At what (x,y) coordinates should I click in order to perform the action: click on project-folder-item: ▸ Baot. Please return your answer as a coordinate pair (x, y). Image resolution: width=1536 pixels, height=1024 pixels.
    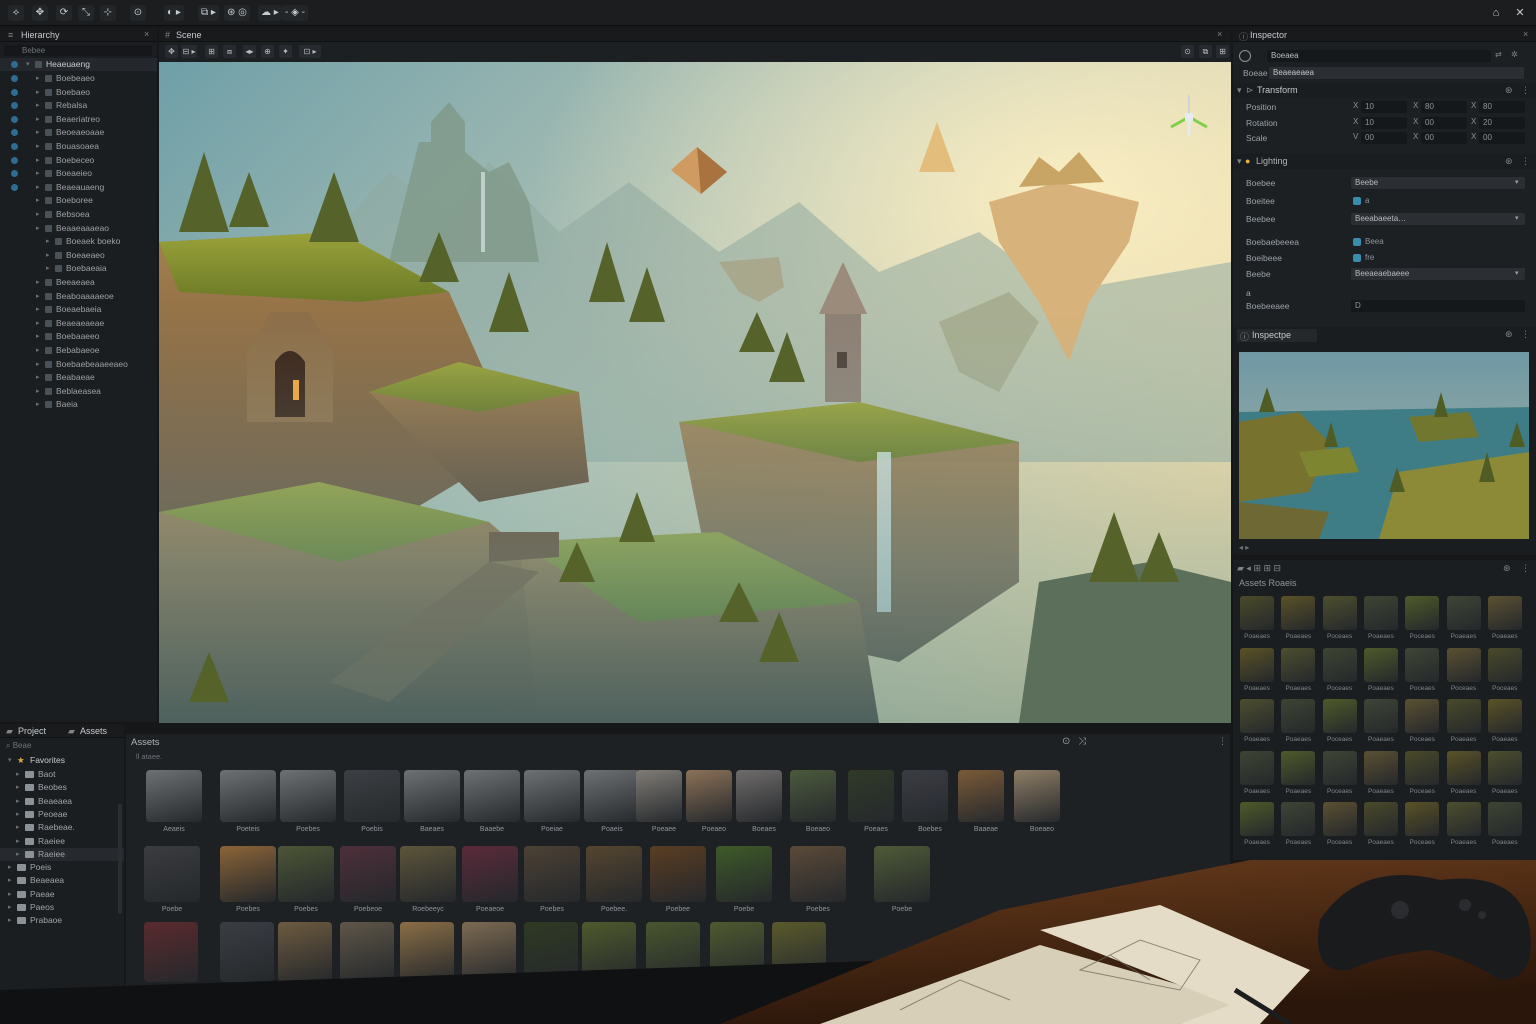
    Looking at the image, I should click on (62, 774).